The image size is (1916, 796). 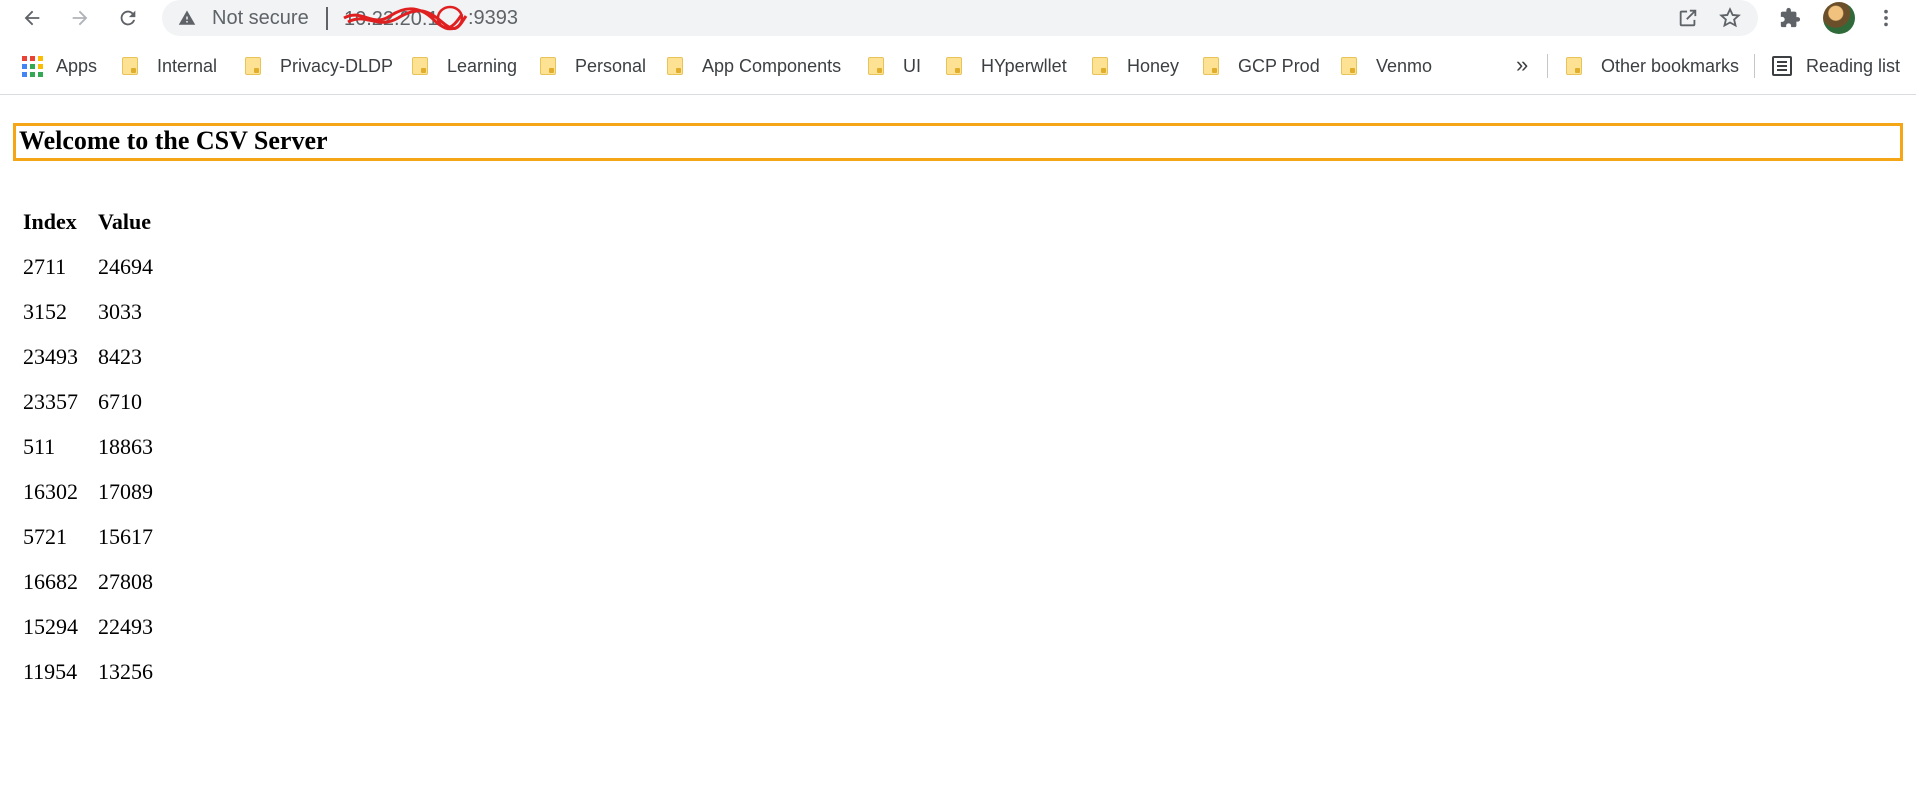 What do you see at coordinates (1730, 18) in the screenshot?
I see `star-icon` at bounding box center [1730, 18].